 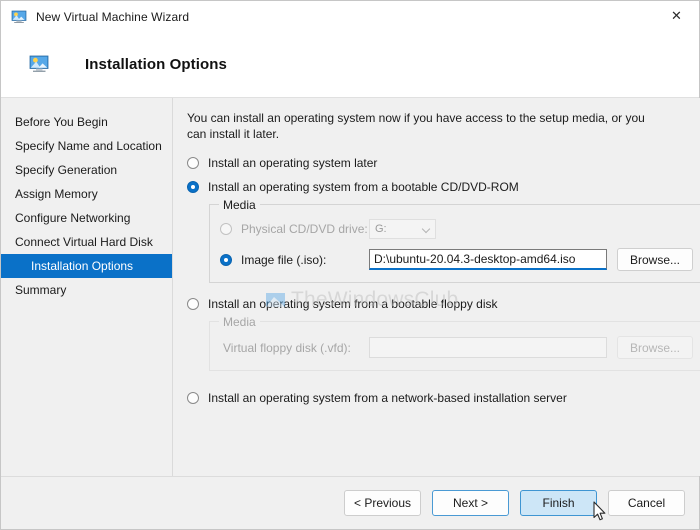 What do you see at coordinates (86, 218) in the screenshot?
I see `sidebar-item-configure-networking: Configure Networking` at bounding box center [86, 218].